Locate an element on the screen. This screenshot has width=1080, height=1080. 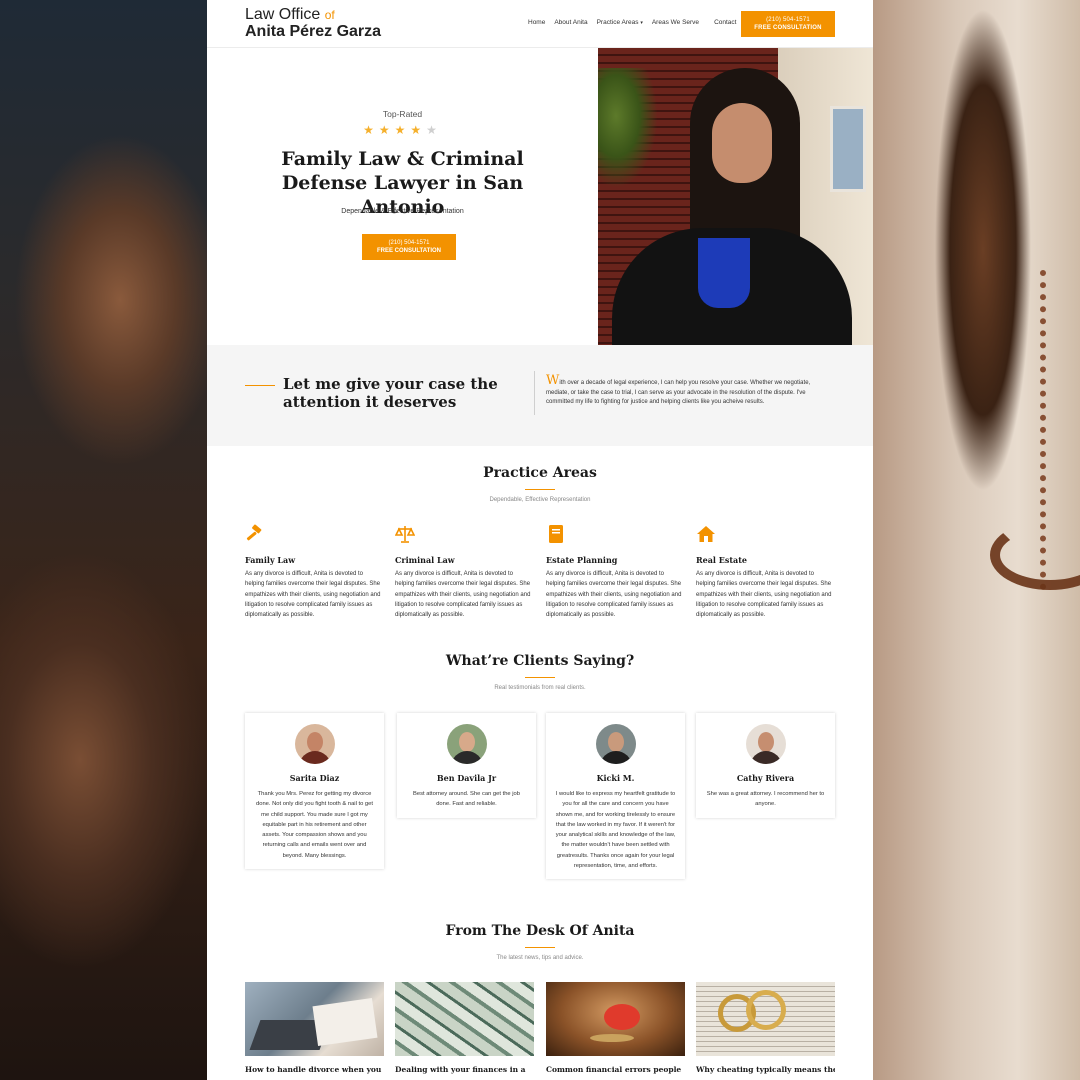
blog-post: Dealing with your finances in a is located at coordinates (464, 1028).